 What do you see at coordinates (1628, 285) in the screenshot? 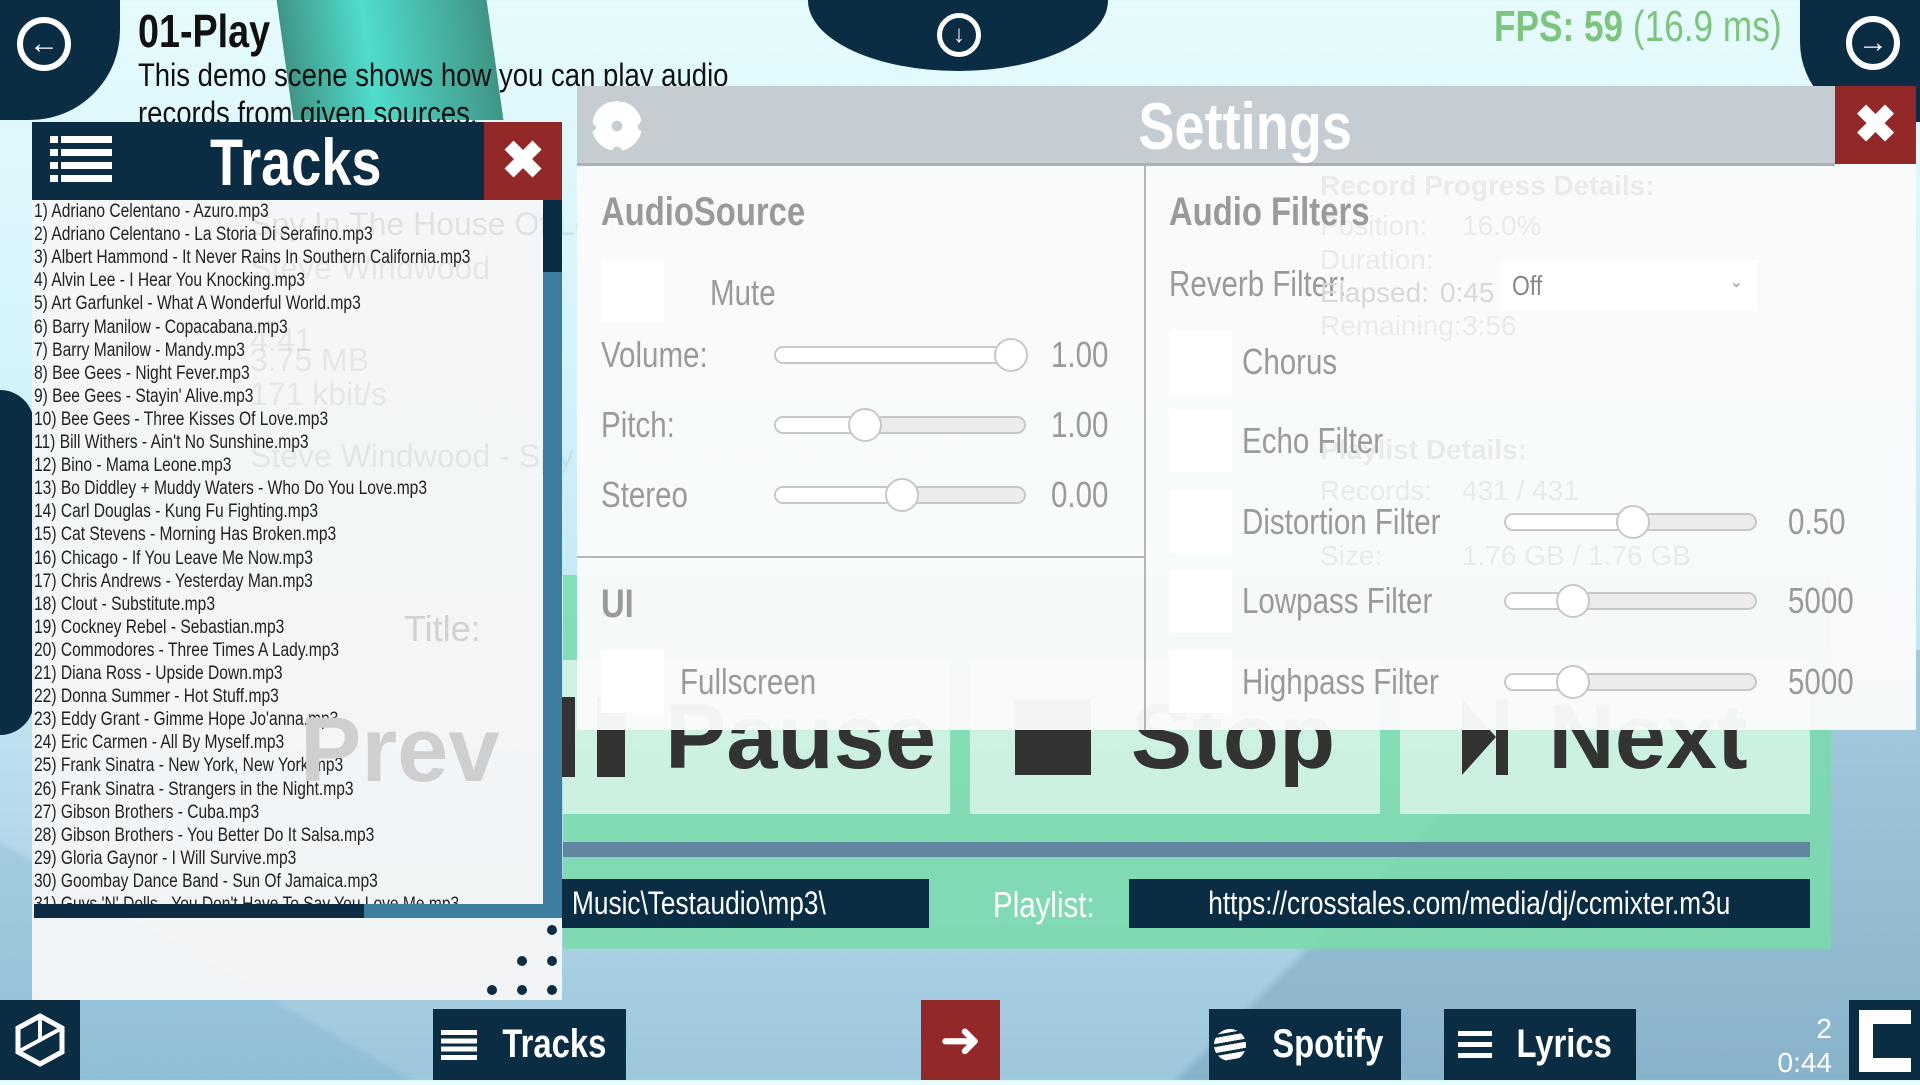
I see `reverb-filter-dropdown: Off ⌄` at bounding box center [1628, 285].